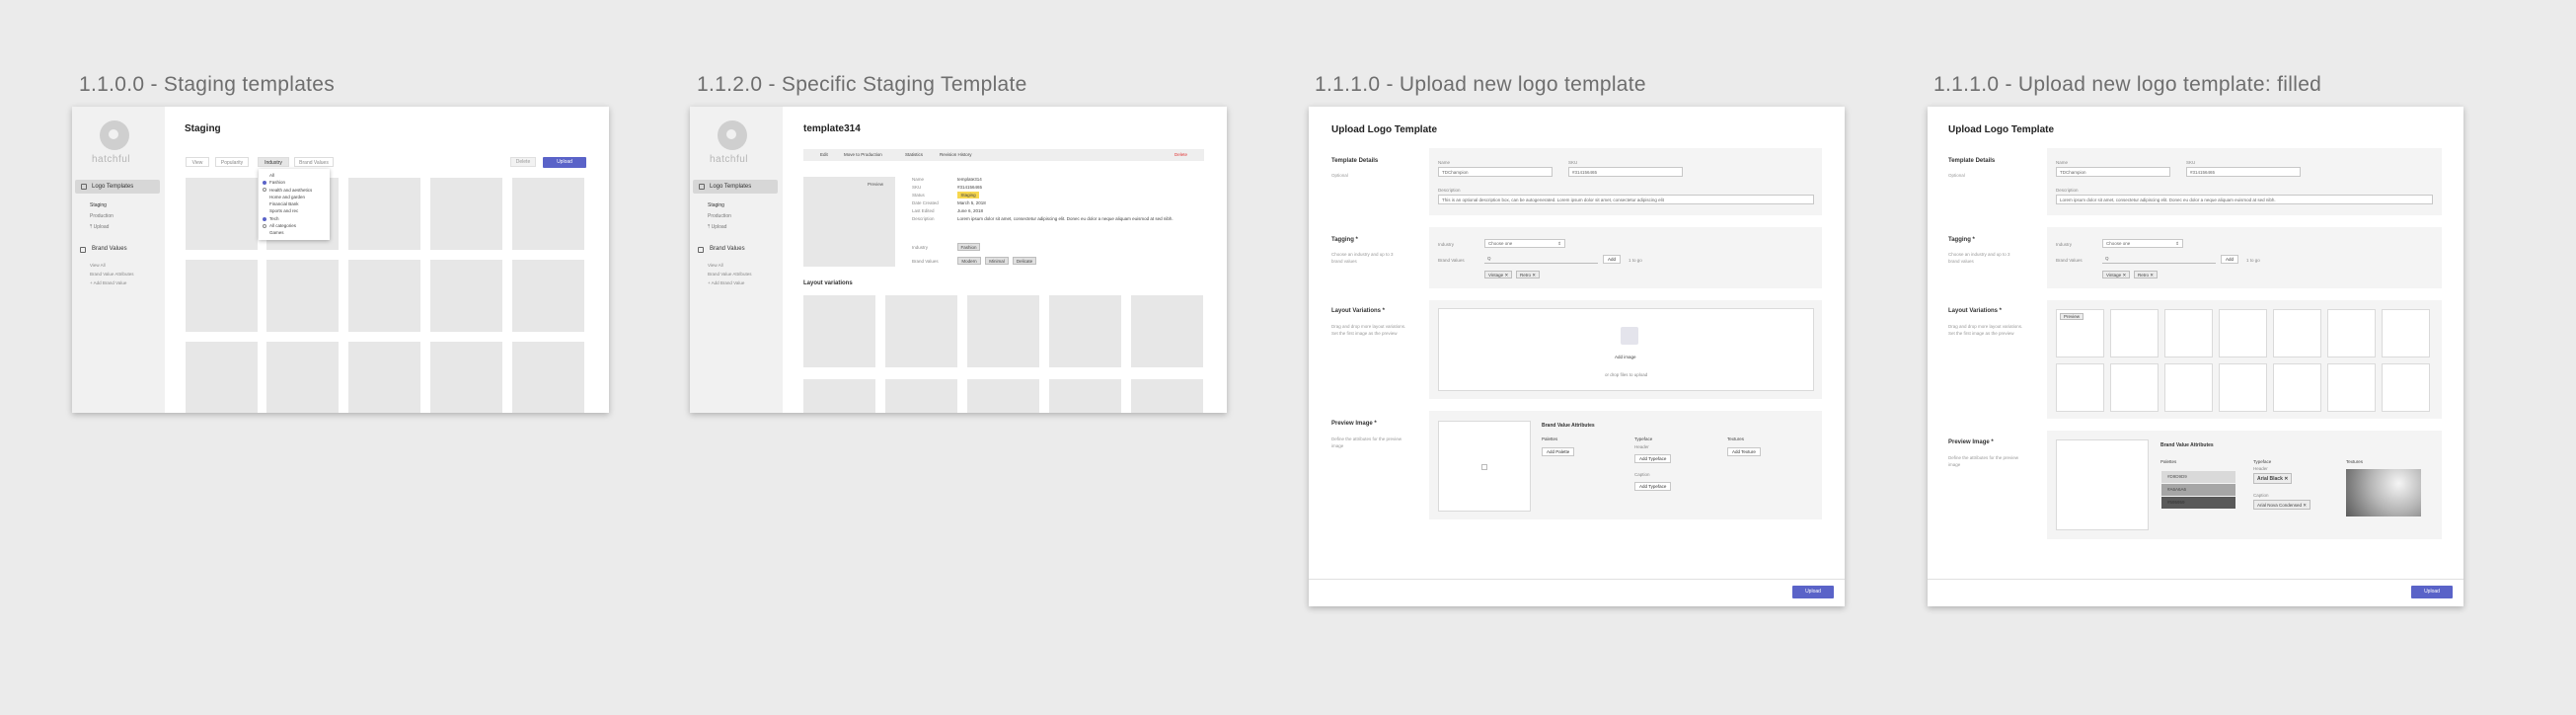  Describe the element at coordinates (2080, 333) in the screenshot. I see `layout-variation-slot: Preview` at that location.